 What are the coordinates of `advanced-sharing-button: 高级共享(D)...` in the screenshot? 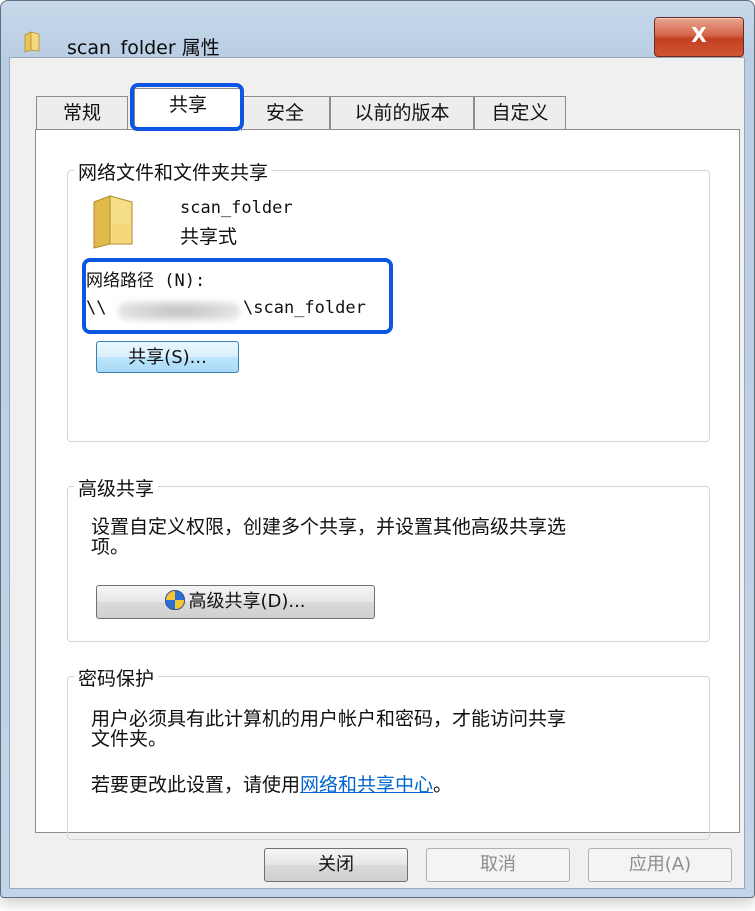 It's located at (235, 602).